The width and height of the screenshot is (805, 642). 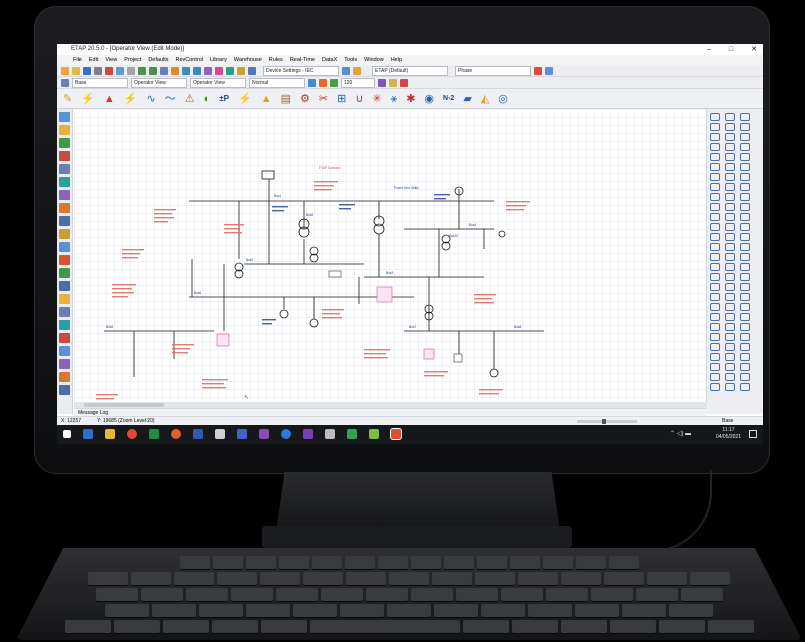 I want to click on menu-item-edit: Edit, so click(x=93, y=60).